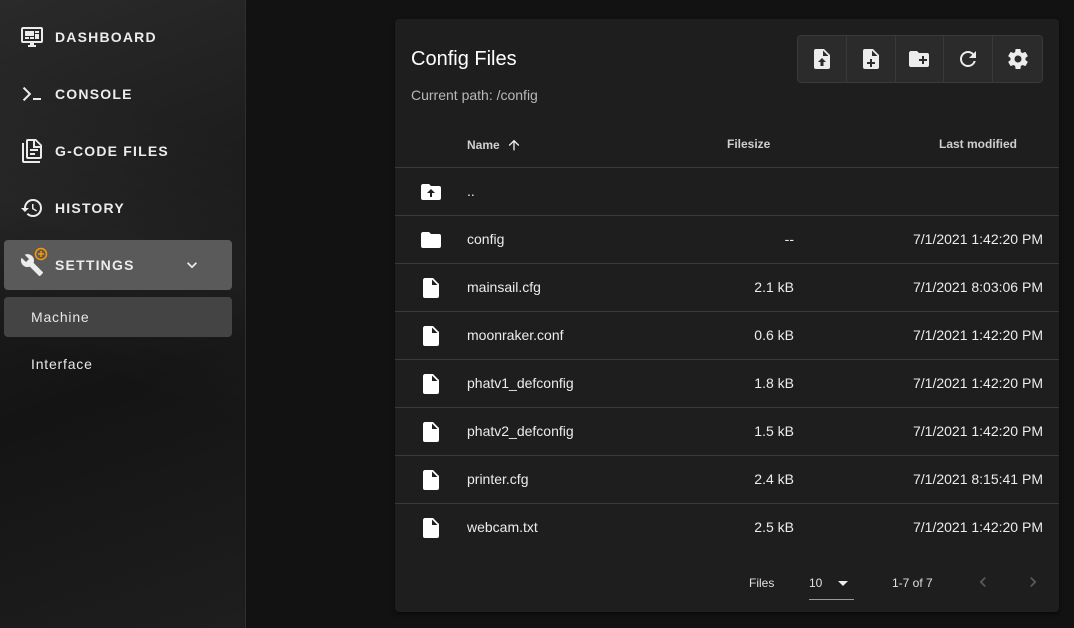 The width and height of the screenshot is (1074, 628). I want to click on sidebar-item-console: CONSOLE, so click(118, 94).